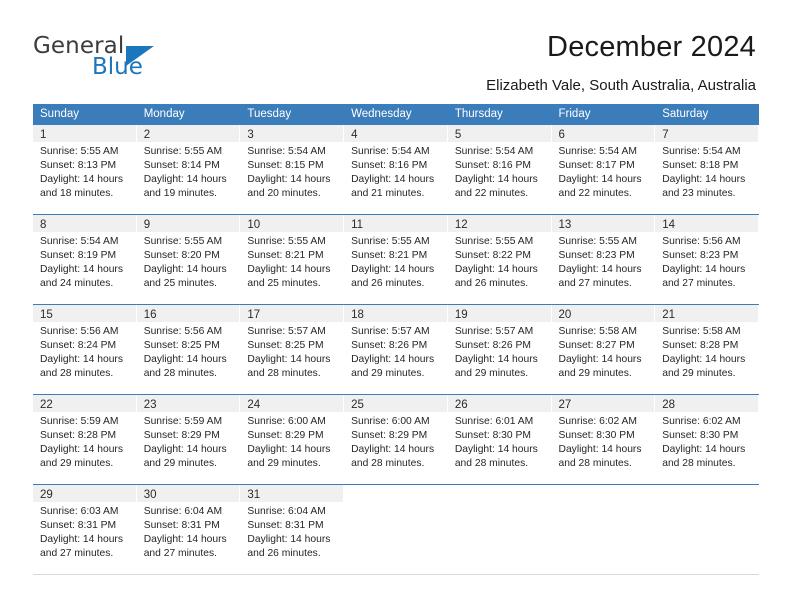 The image size is (792, 612). What do you see at coordinates (396, 223) in the screenshot?
I see `day-number-bar: 11` at bounding box center [396, 223].